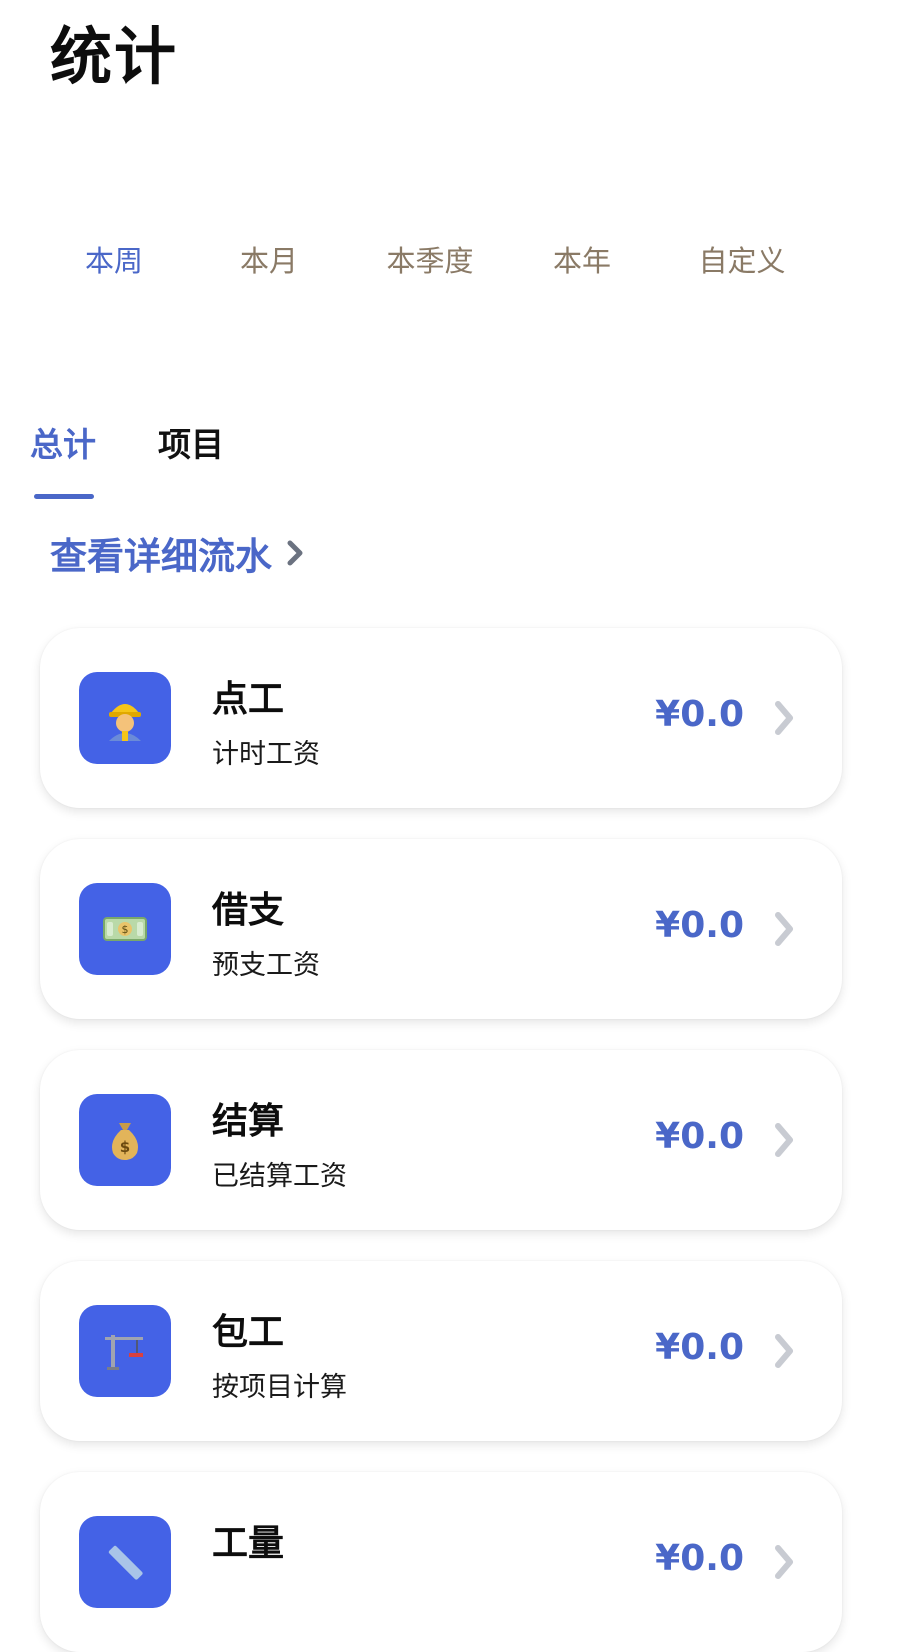 The height and width of the screenshot is (1652, 900). I want to click on card-title: 包工, so click(248, 1332).